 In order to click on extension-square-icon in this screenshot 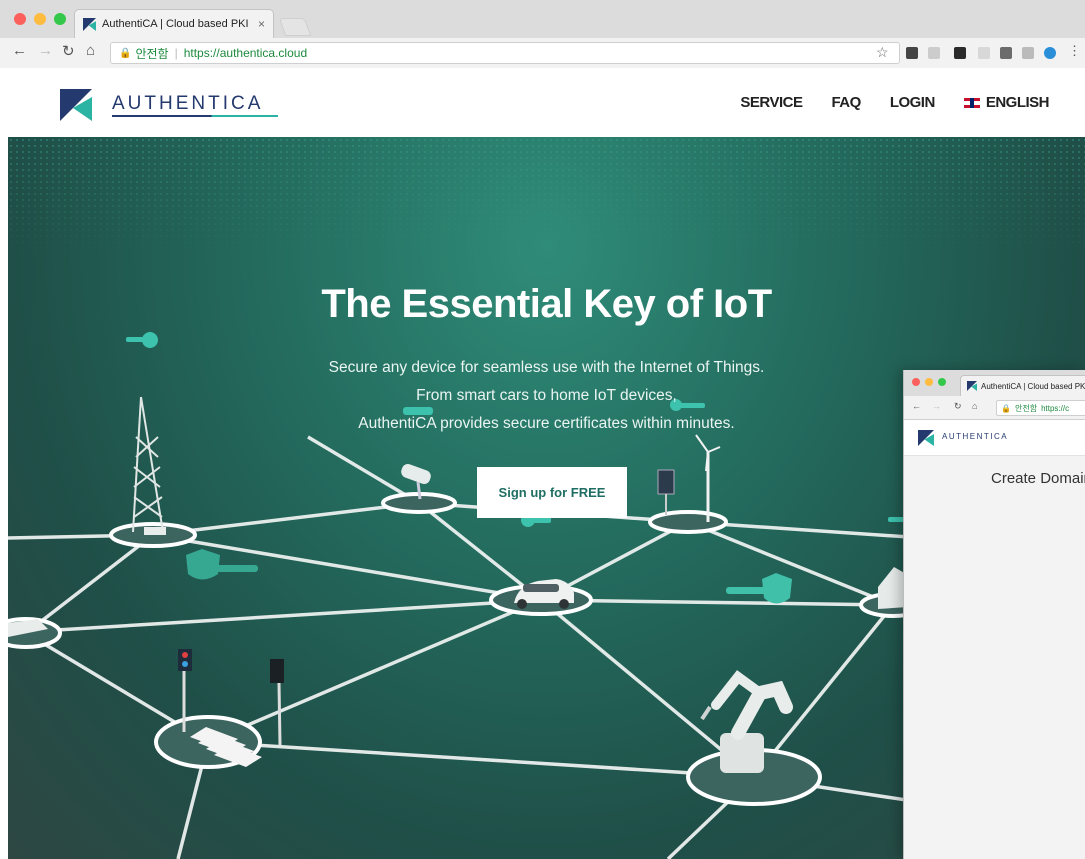, I will do `click(1006, 53)`.